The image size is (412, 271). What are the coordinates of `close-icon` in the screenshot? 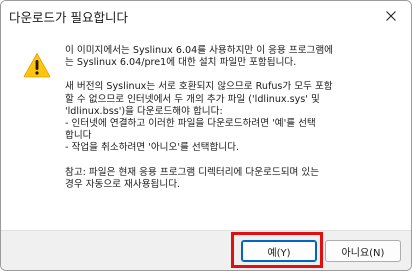 It's located at (391, 16).